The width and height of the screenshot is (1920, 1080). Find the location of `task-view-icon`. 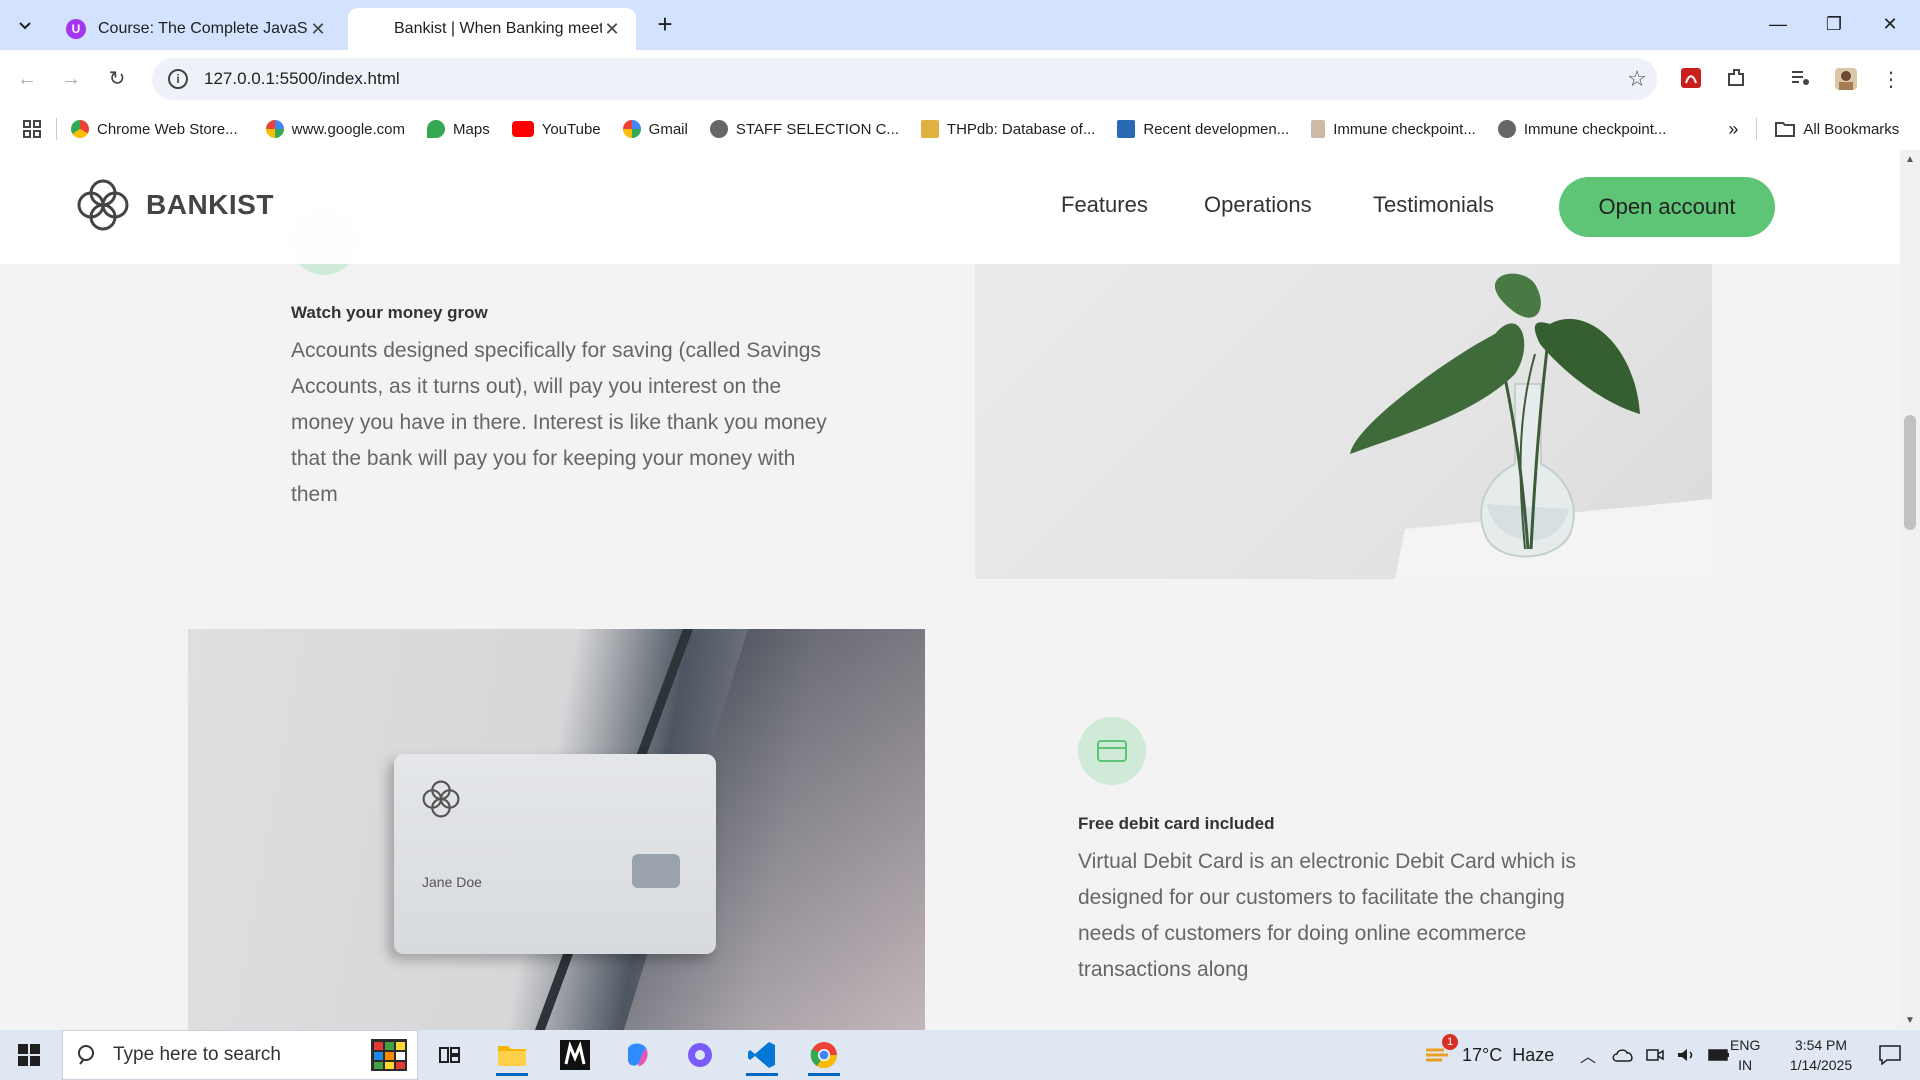

task-view-icon is located at coordinates (450, 1055).